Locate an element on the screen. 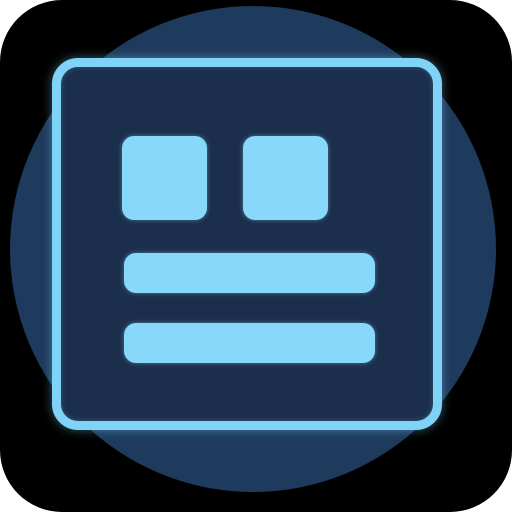  layout-bar-top is located at coordinates (249, 273).